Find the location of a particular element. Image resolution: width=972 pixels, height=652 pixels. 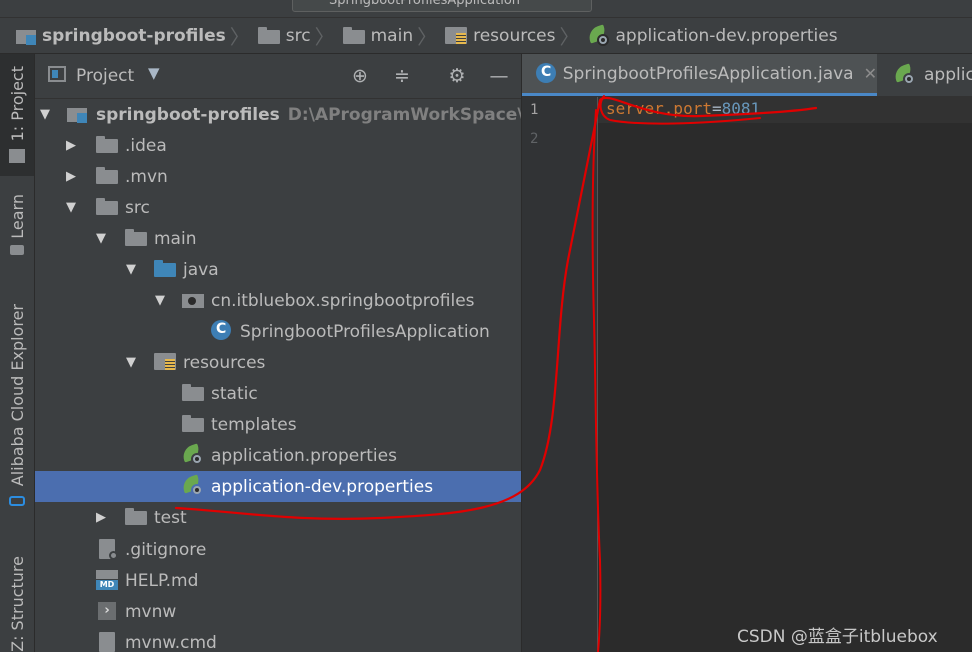

tree-item-package: ▼ cn.itbluebox.springbootprofiles is located at coordinates (278, 300).